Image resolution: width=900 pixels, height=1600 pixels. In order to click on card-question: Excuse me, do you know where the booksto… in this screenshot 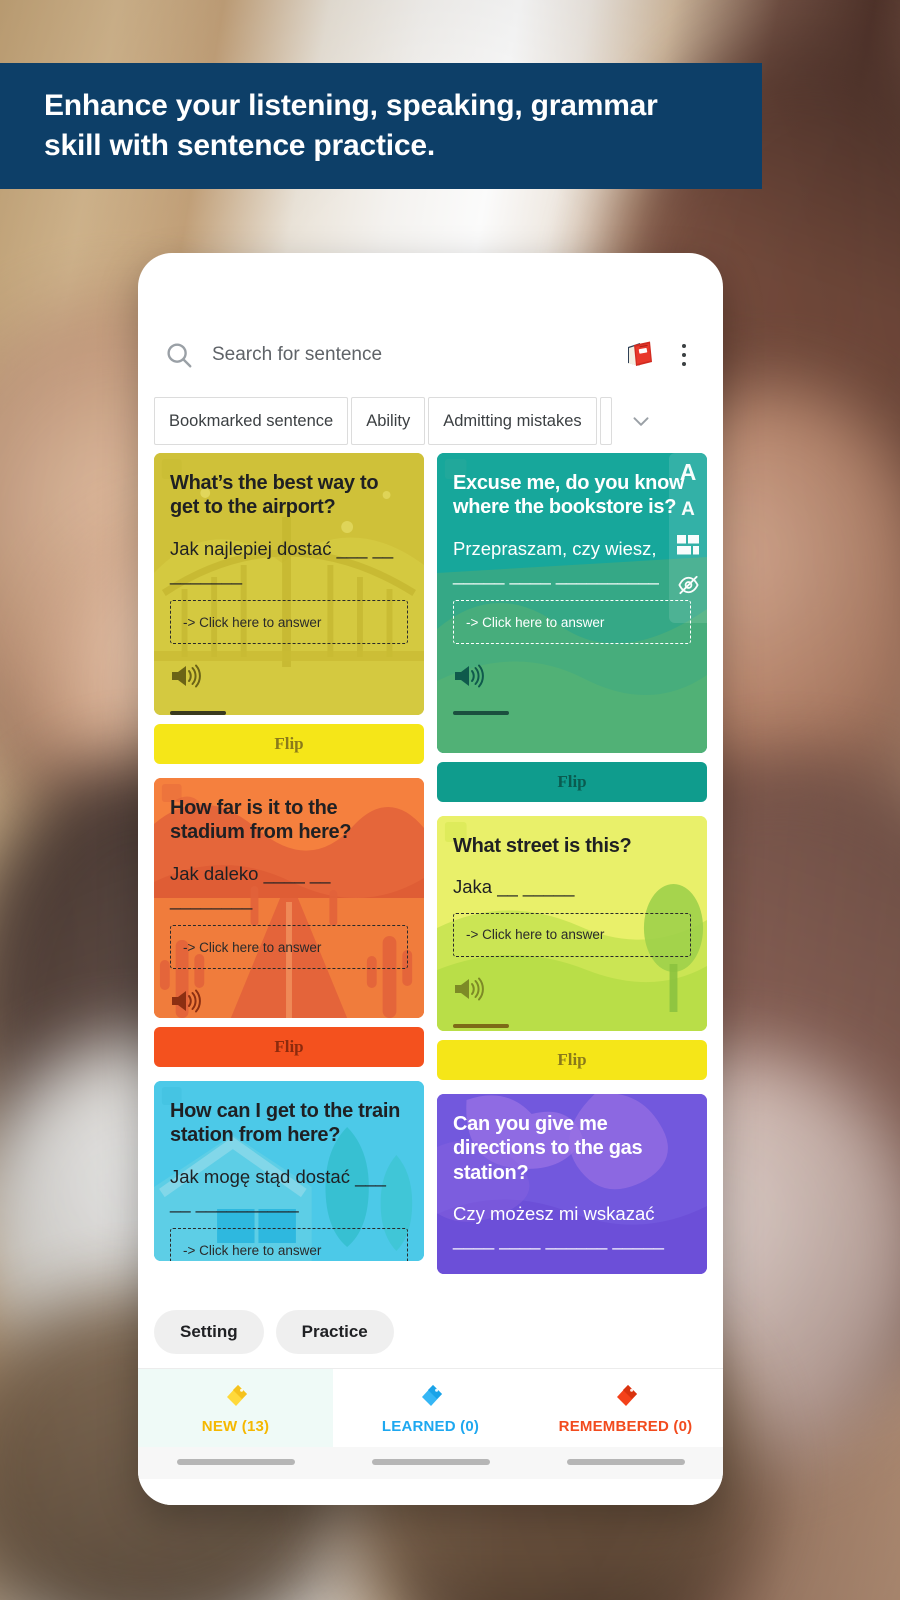, I will do `click(569, 495)`.